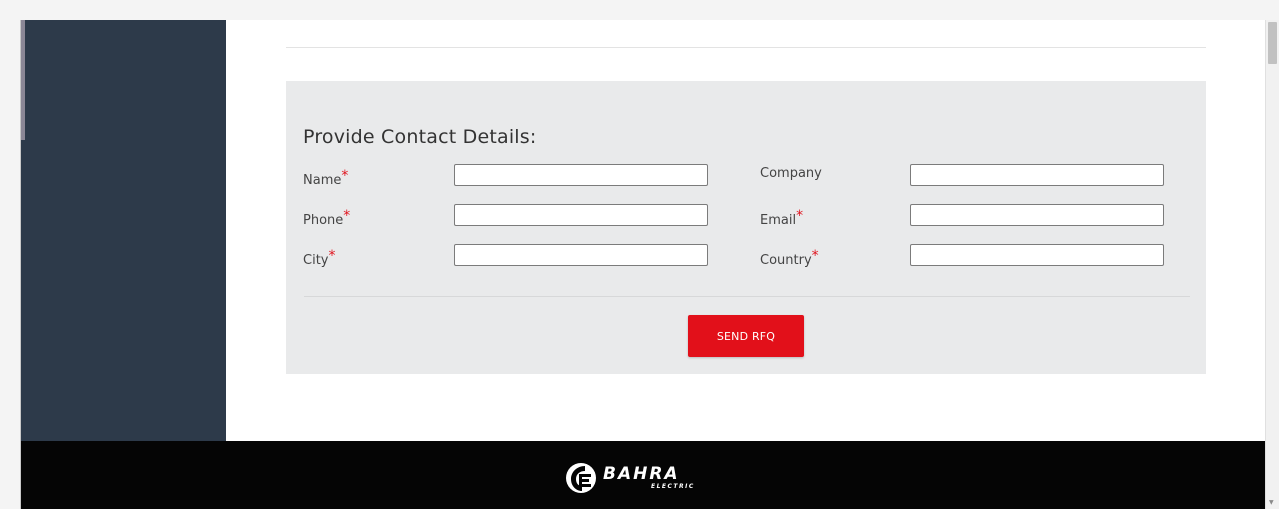 This screenshot has width=1279, height=509. What do you see at coordinates (786, 260) in the screenshot?
I see `country-label-text: Country` at bounding box center [786, 260].